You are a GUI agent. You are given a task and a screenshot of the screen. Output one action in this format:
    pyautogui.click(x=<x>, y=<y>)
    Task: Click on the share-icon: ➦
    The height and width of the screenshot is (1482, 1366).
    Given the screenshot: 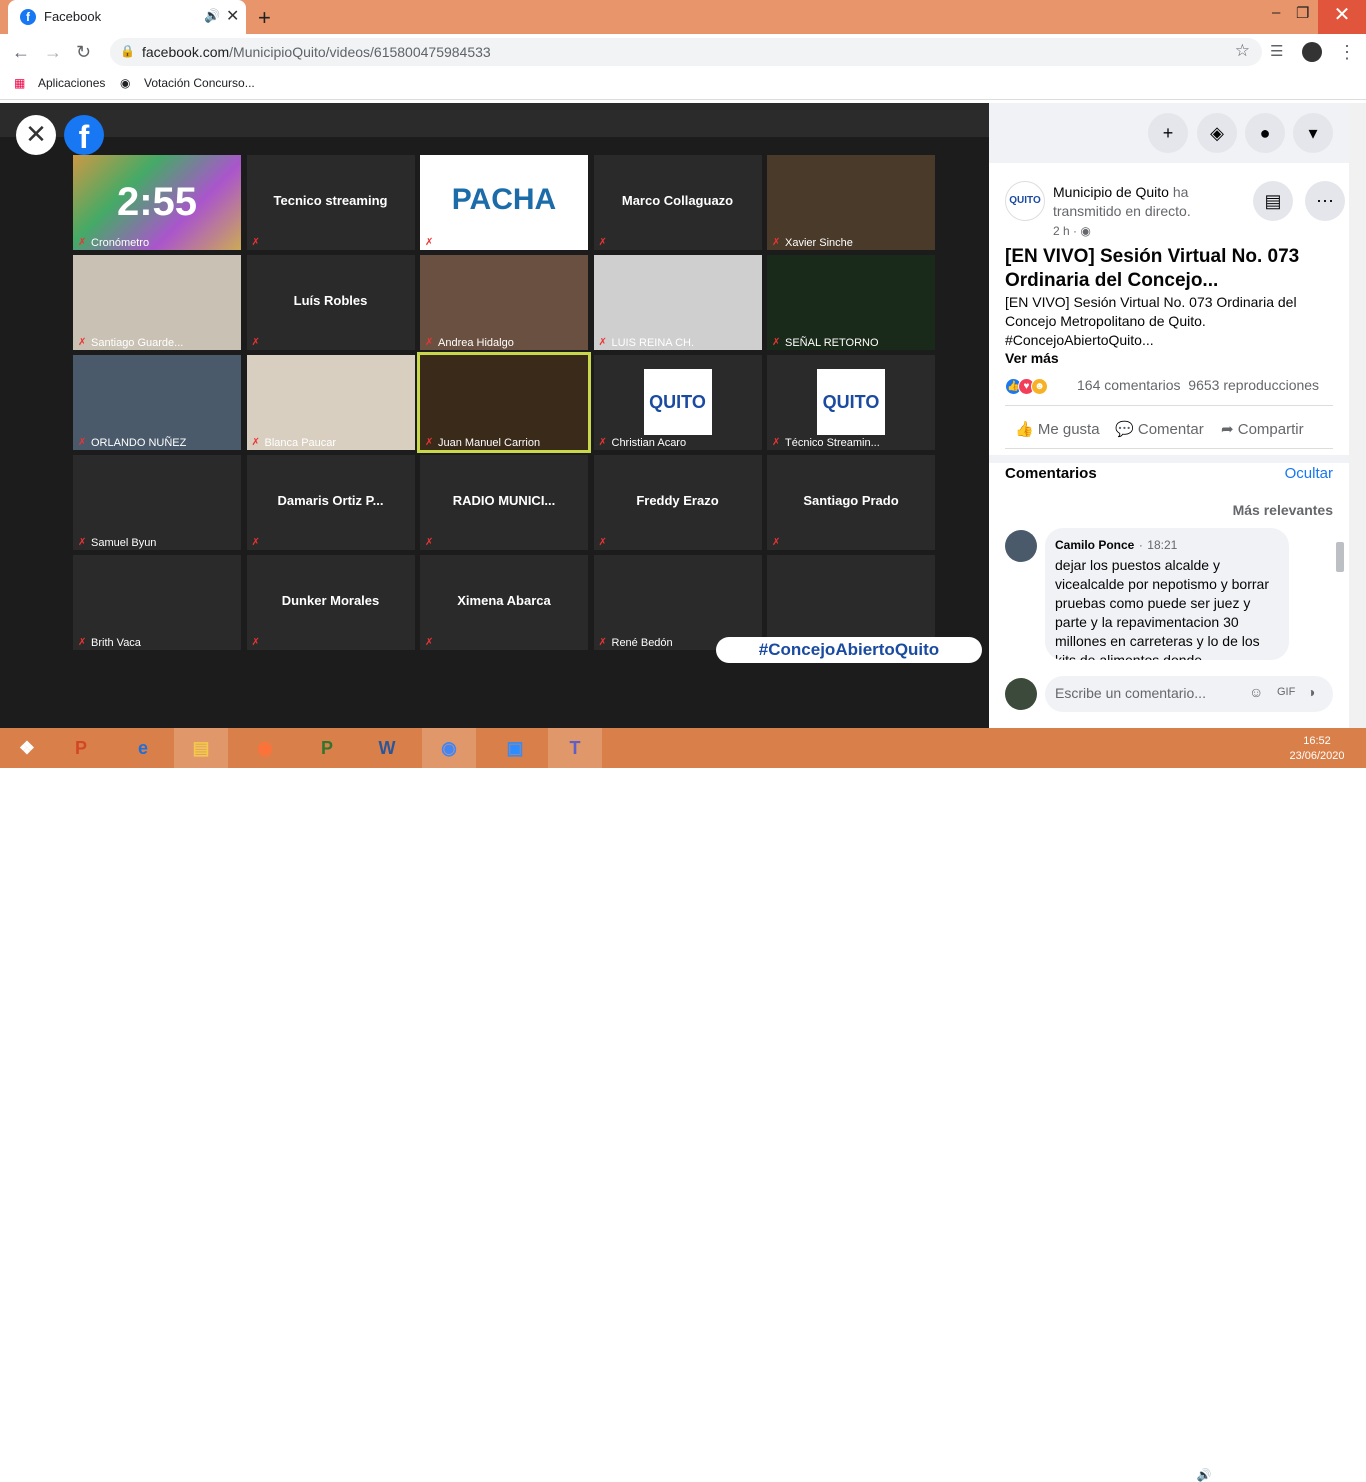 What is the action you would take?
    pyautogui.click(x=1227, y=429)
    